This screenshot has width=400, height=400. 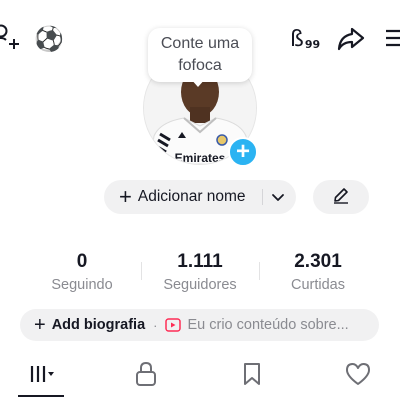 I want to click on add-friend-icon, so click(x=10, y=37).